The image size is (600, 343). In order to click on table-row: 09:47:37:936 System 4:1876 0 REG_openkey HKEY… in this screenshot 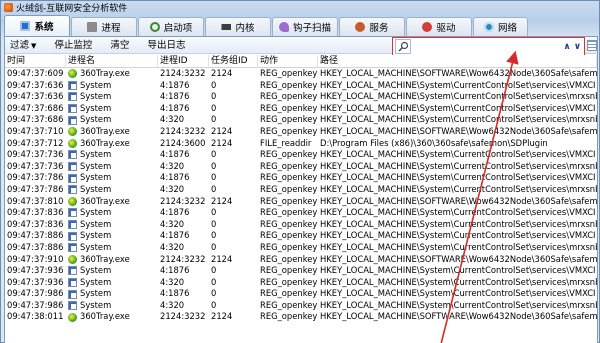, I will do `click(301, 271)`.